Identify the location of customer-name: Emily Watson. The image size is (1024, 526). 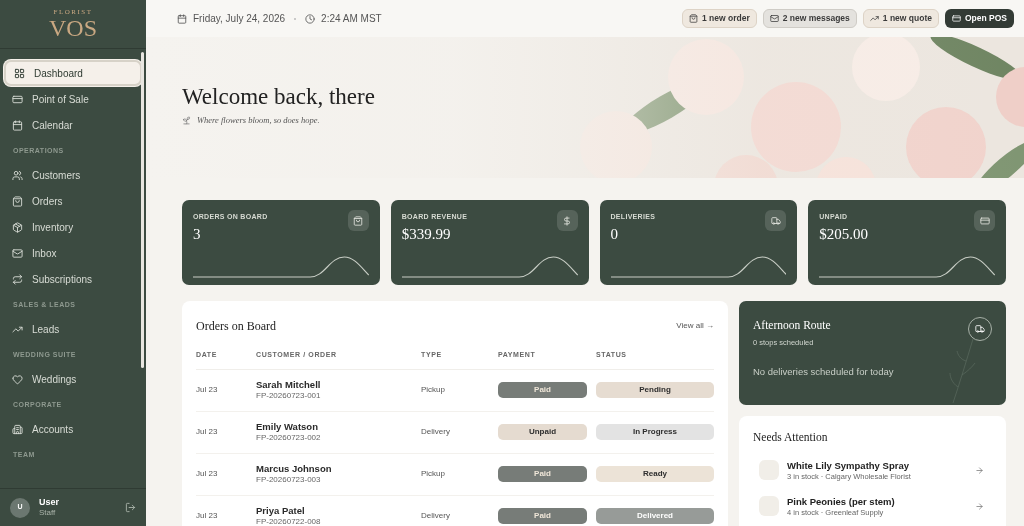
(287, 427).